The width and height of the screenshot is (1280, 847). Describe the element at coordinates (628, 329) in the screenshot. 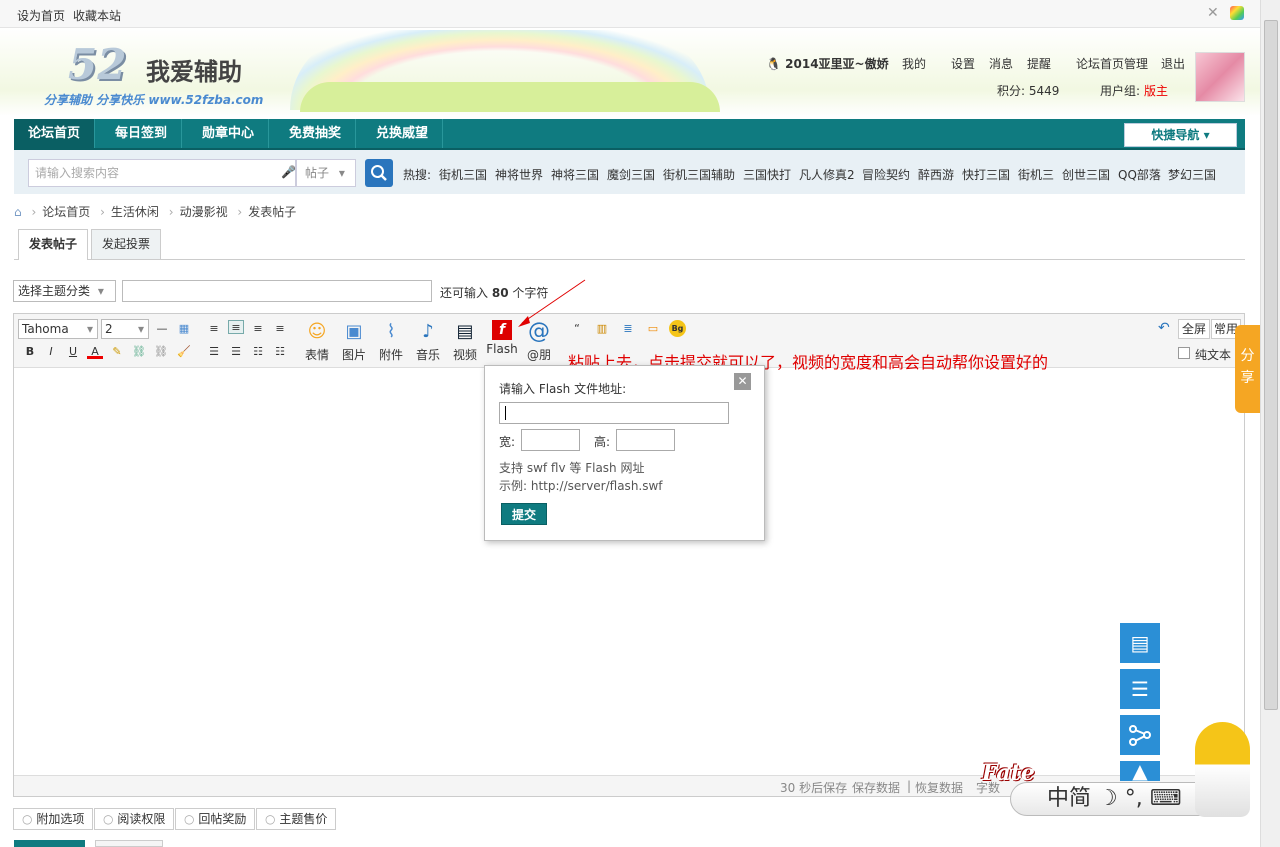

I see `index-icon: ≣` at that location.